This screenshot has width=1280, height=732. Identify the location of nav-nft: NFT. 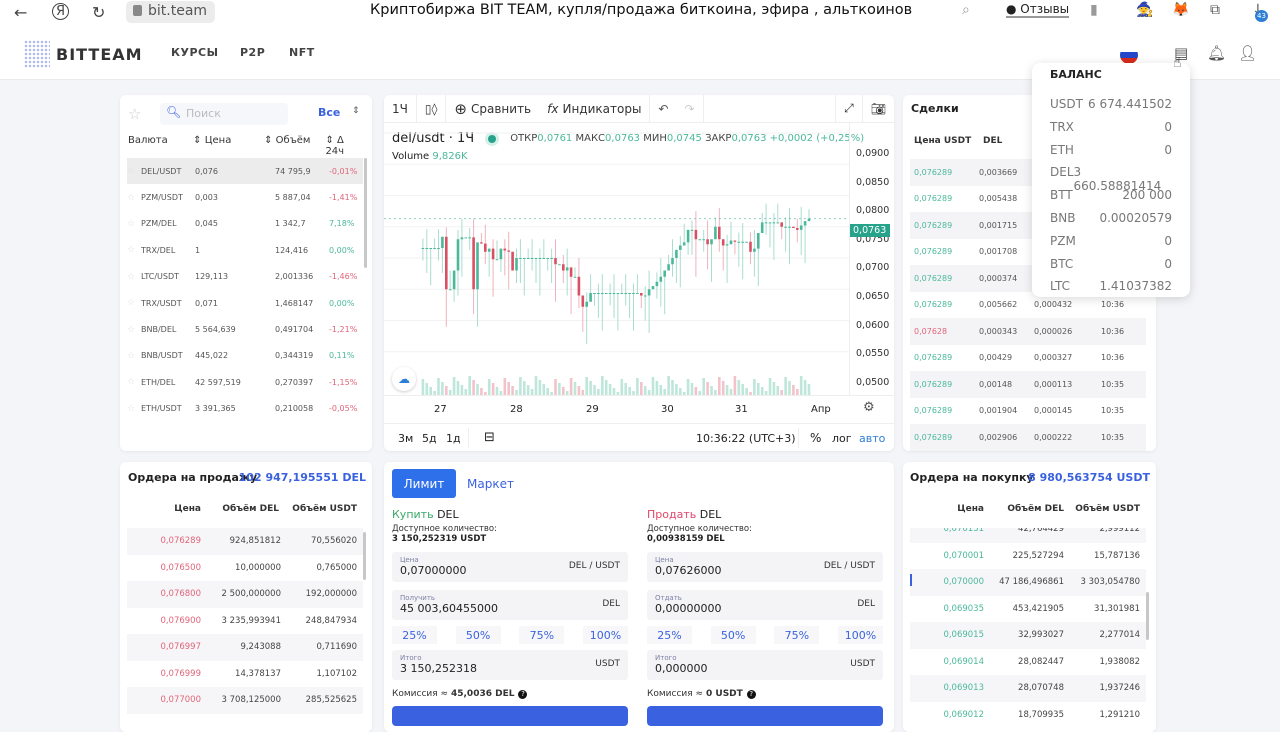
(302, 52).